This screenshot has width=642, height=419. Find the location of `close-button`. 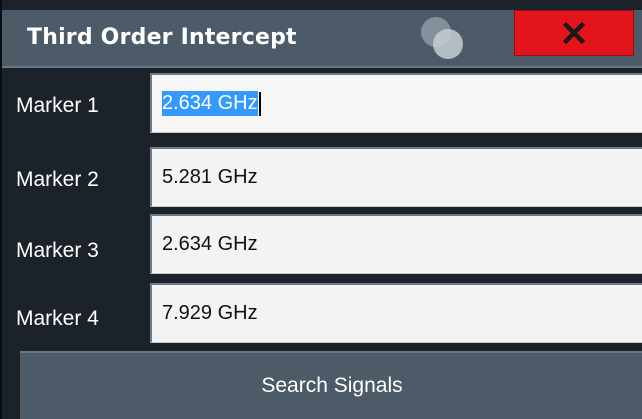

close-button is located at coordinates (574, 33).